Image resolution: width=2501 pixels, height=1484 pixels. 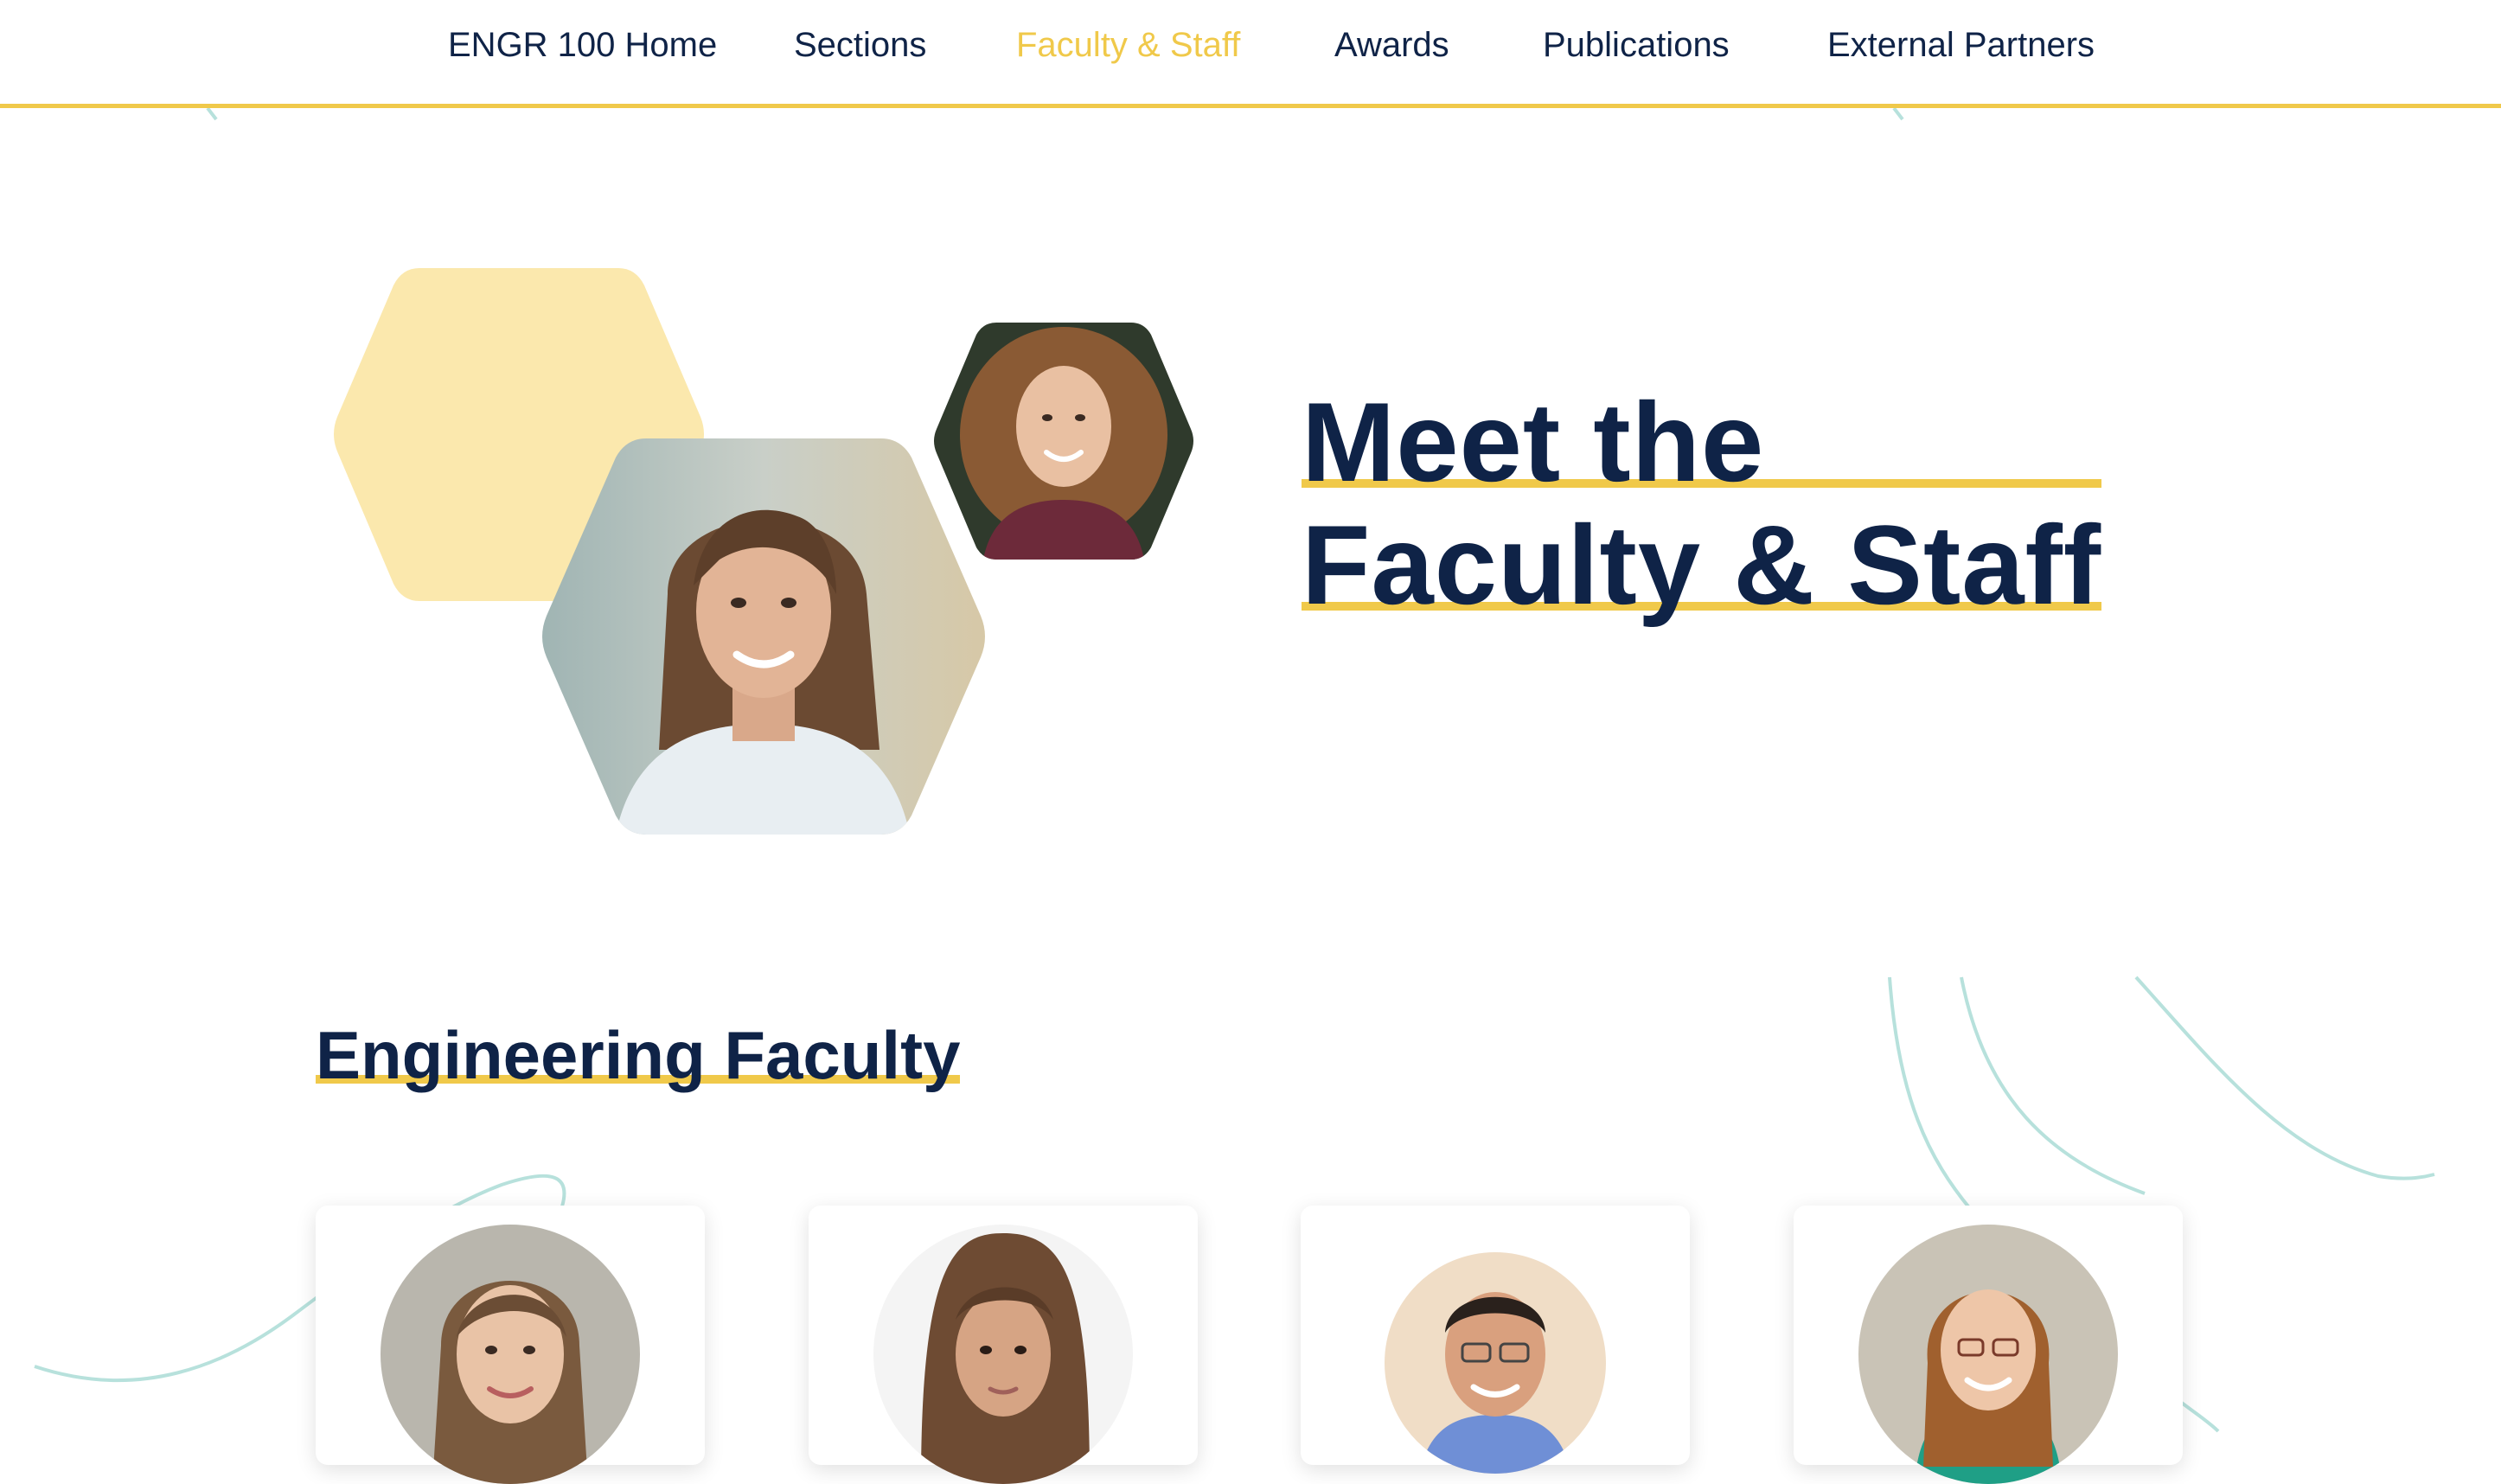 What do you see at coordinates (582, 45) in the screenshot?
I see `nav-link-engr-100-home: ENGR 100 Home` at bounding box center [582, 45].